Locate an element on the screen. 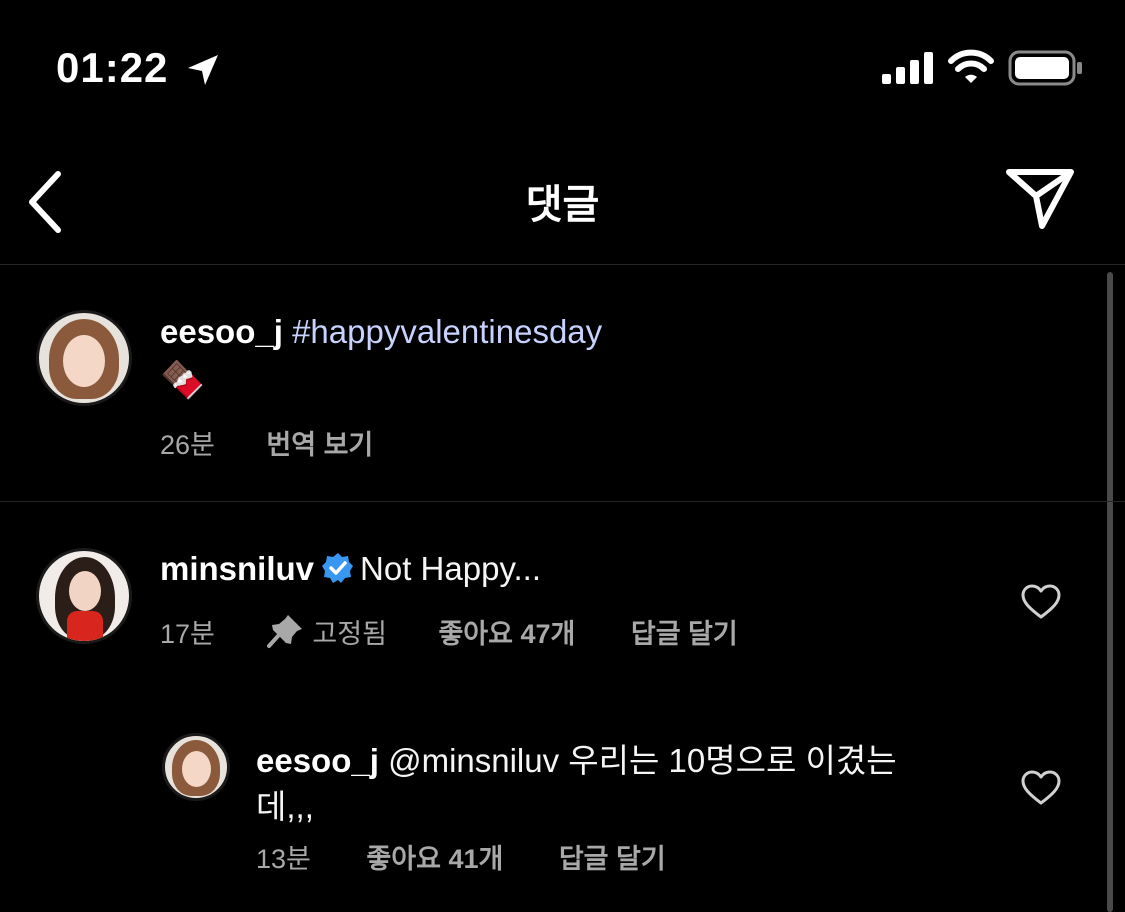 This screenshot has height=912, width=1125. mention-link: @minsniluv is located at coordinates (473, 760).